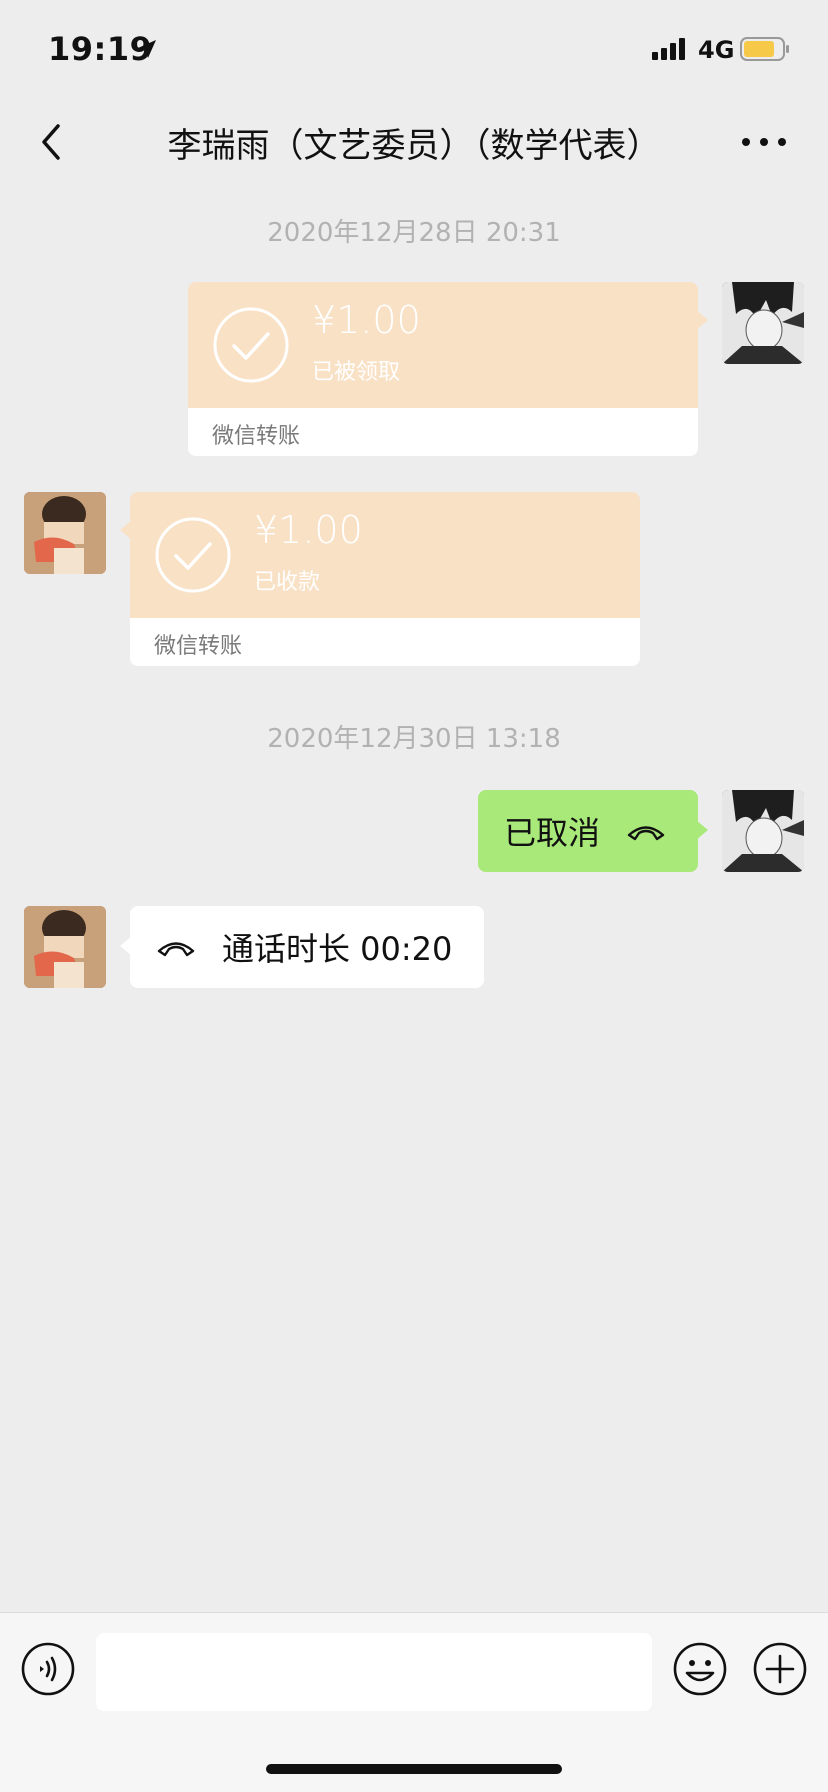 This screenshot has height=1792, width=828. What do you see at coordinates (780, 1669) in the screenshot?
I see `plus-icon` at bounding box center [780, 1669].